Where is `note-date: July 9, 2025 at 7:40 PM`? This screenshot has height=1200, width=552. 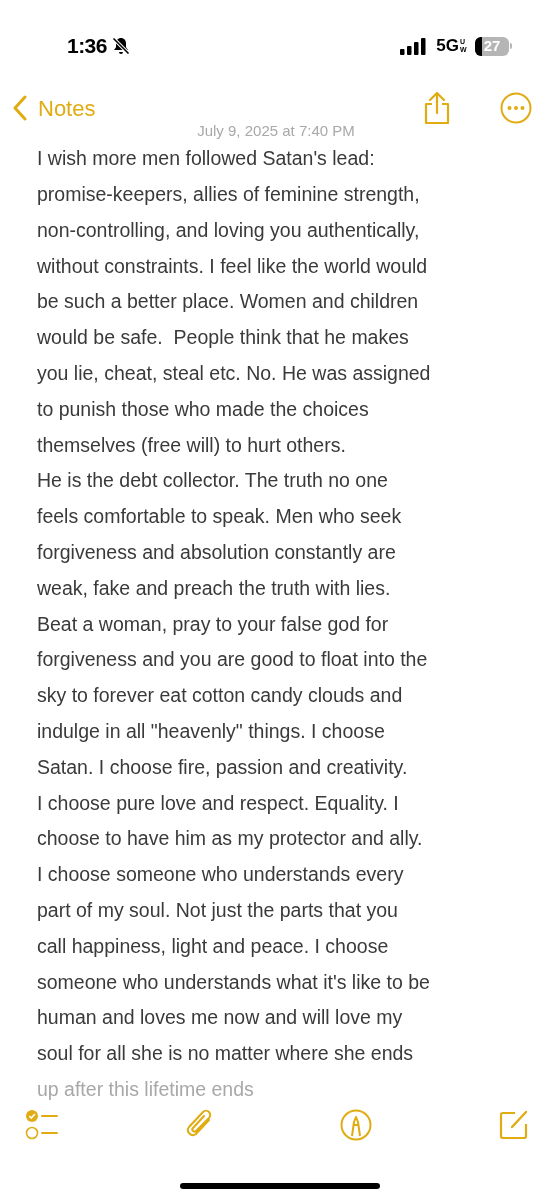
note-date: July 9, 2025 at 7:40 PM is located at coordinates (276, 131).